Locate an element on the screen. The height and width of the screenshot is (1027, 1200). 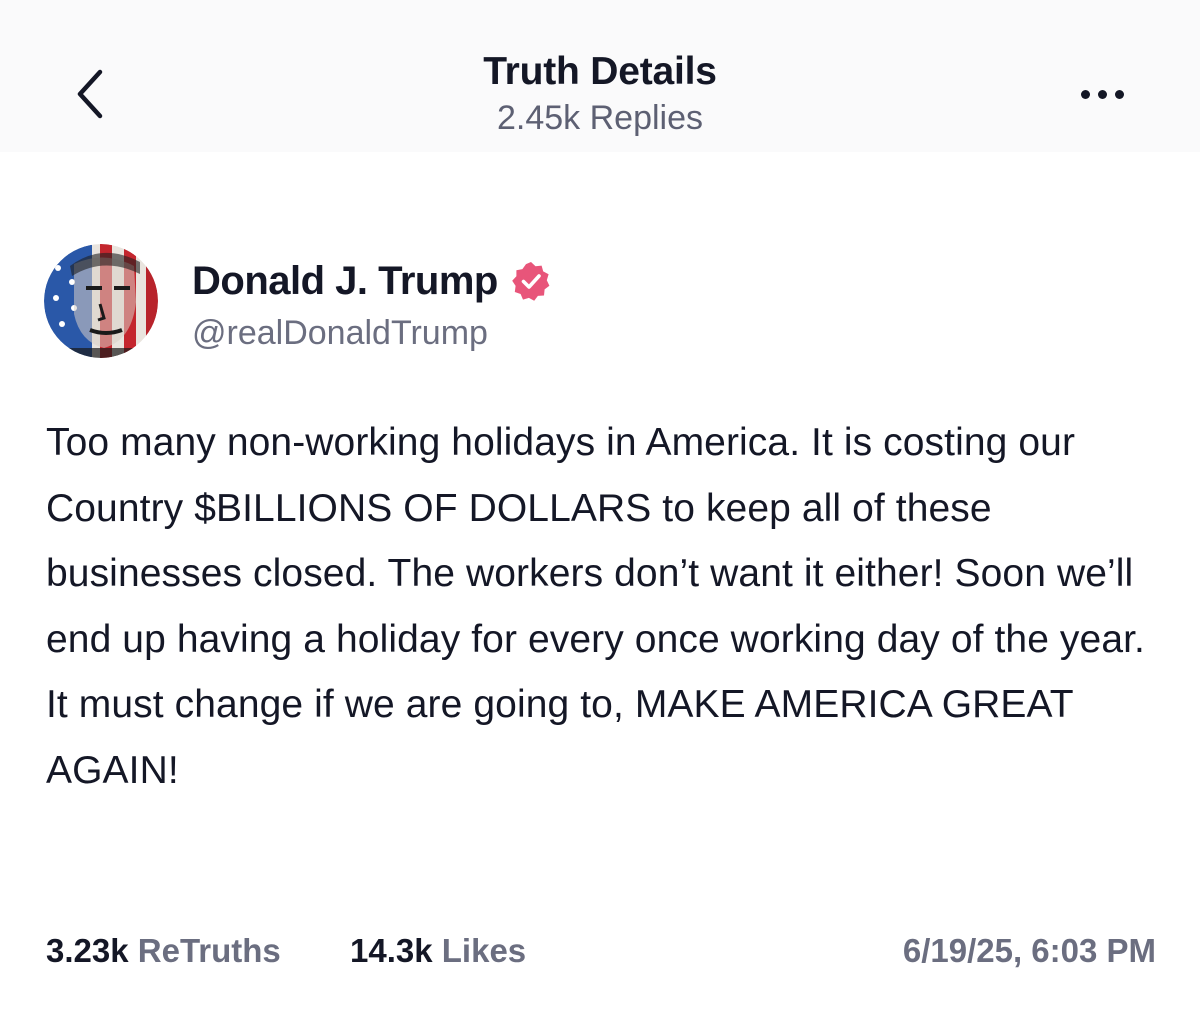
retruths-stat: 3.23k ReTruths is located at coordinates (163, 951).